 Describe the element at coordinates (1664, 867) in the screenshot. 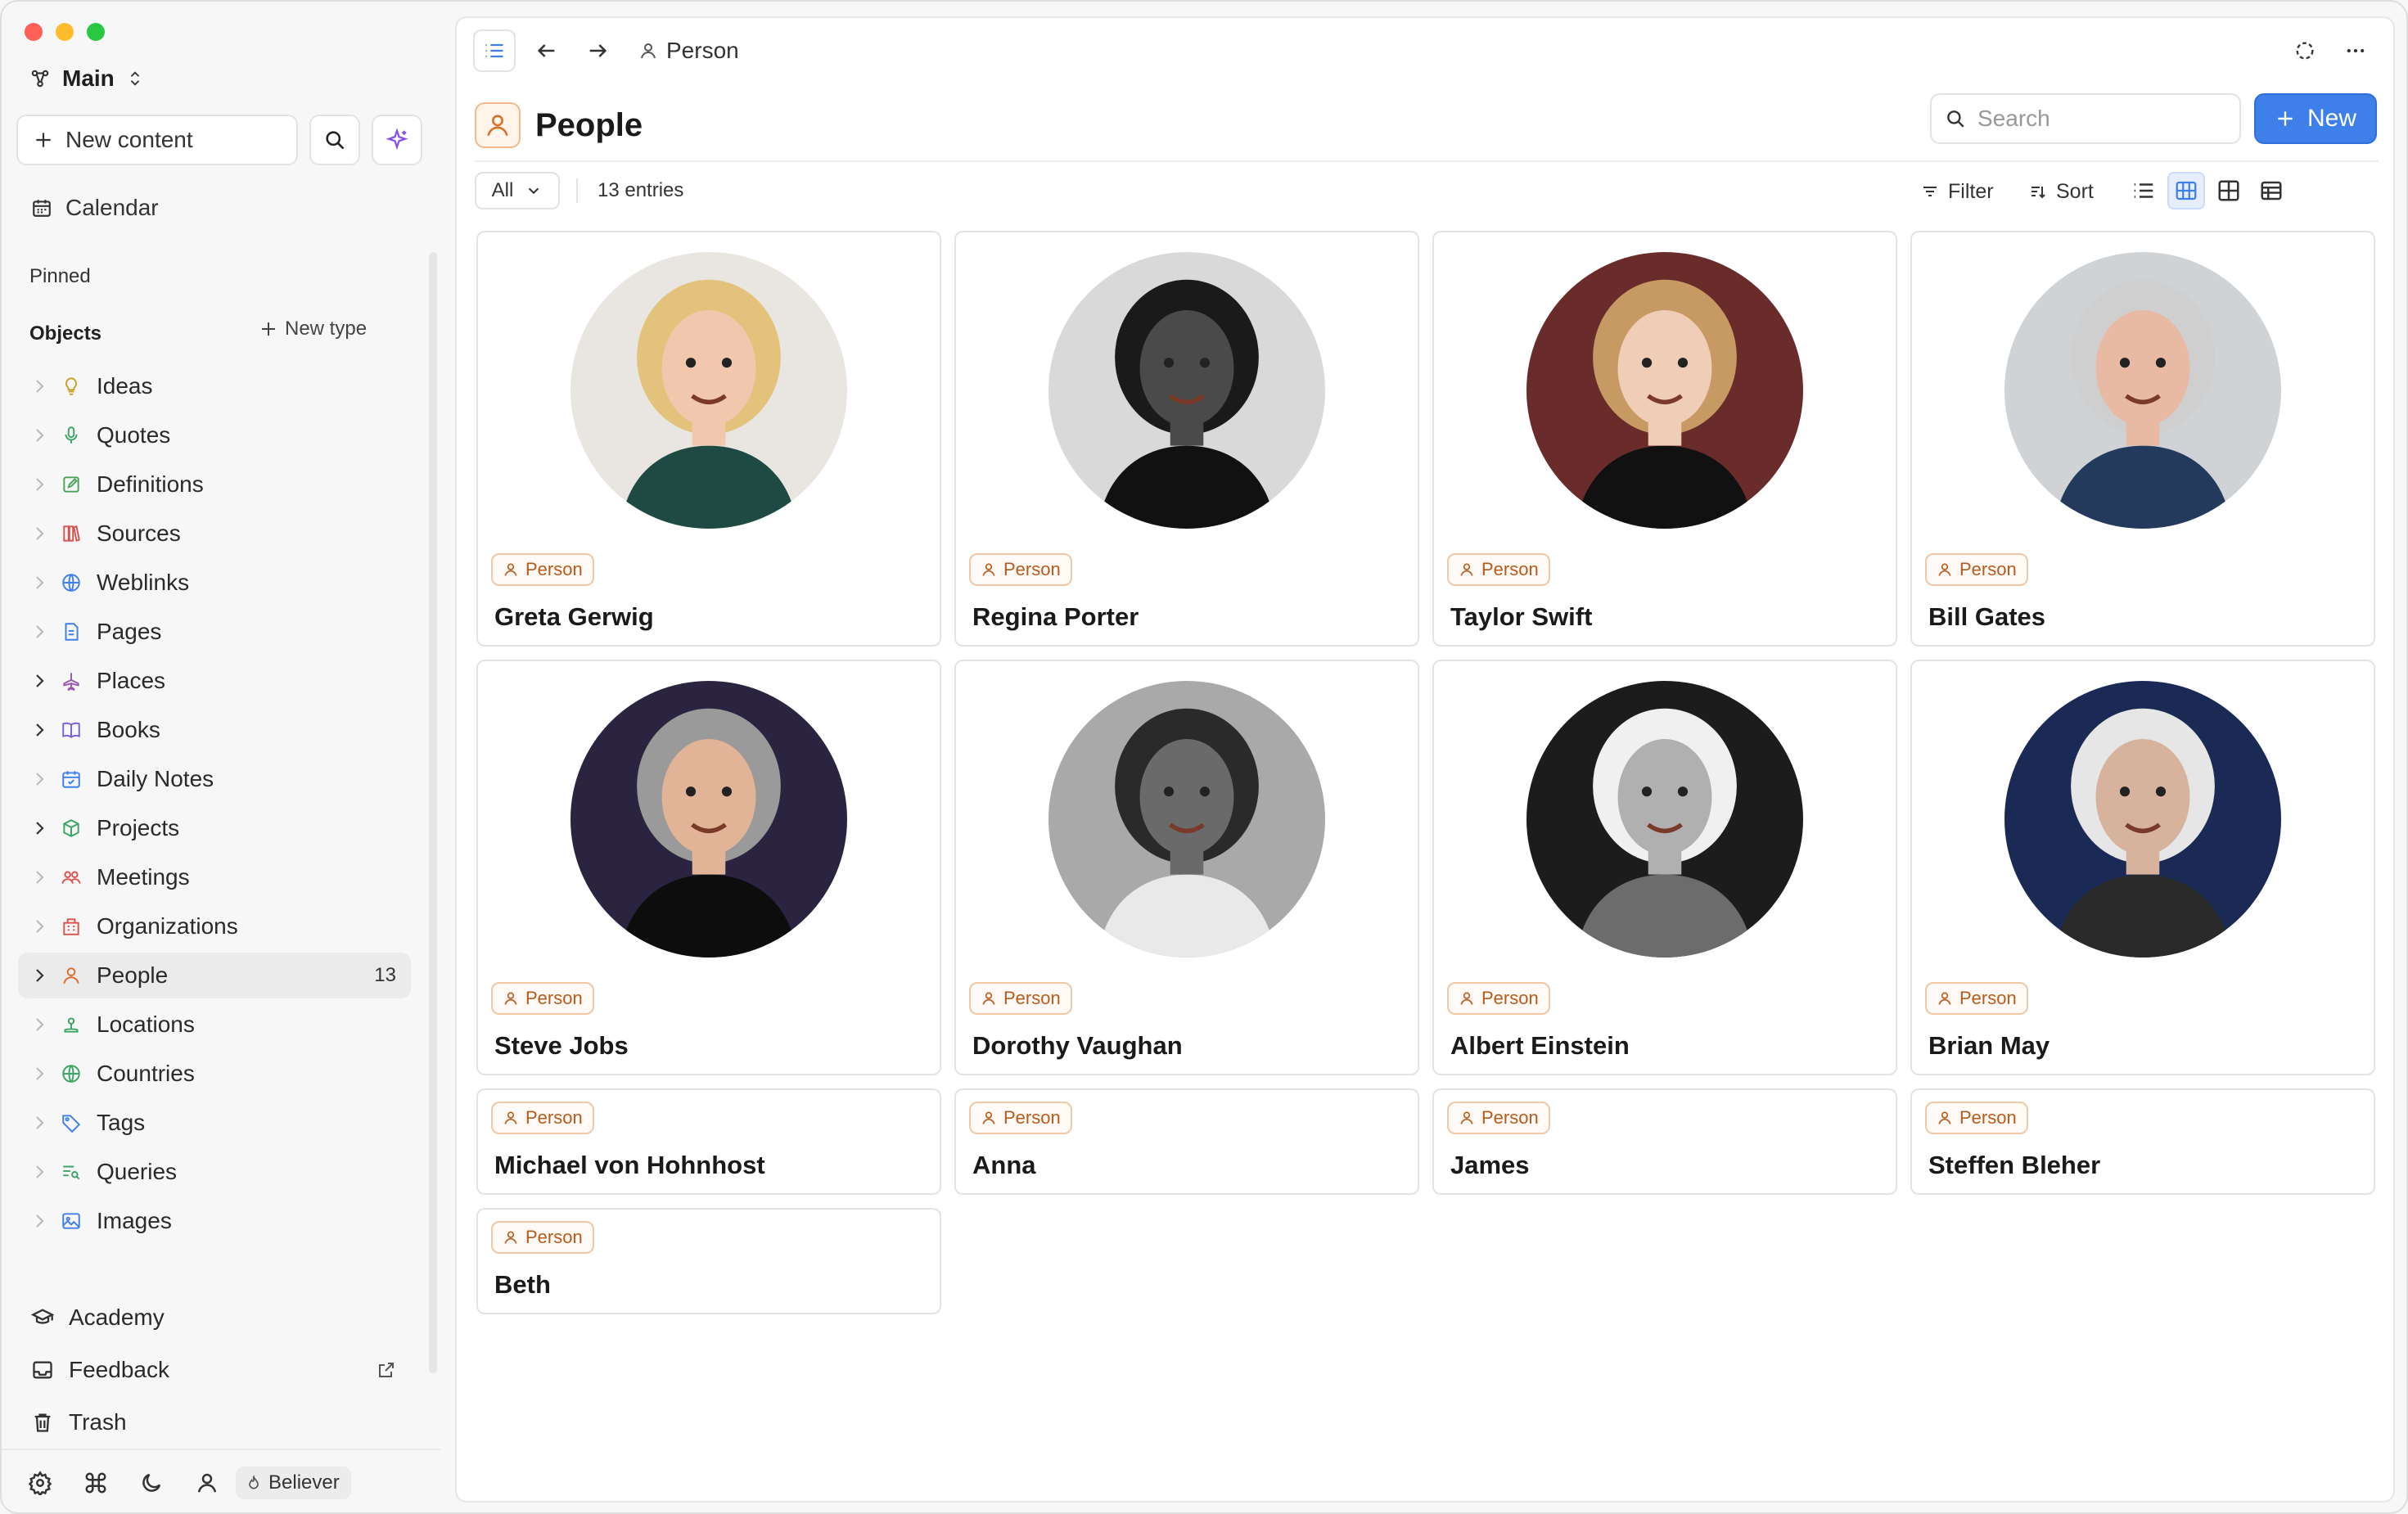

I see `person-card: Person Albert Einstein` at that location.